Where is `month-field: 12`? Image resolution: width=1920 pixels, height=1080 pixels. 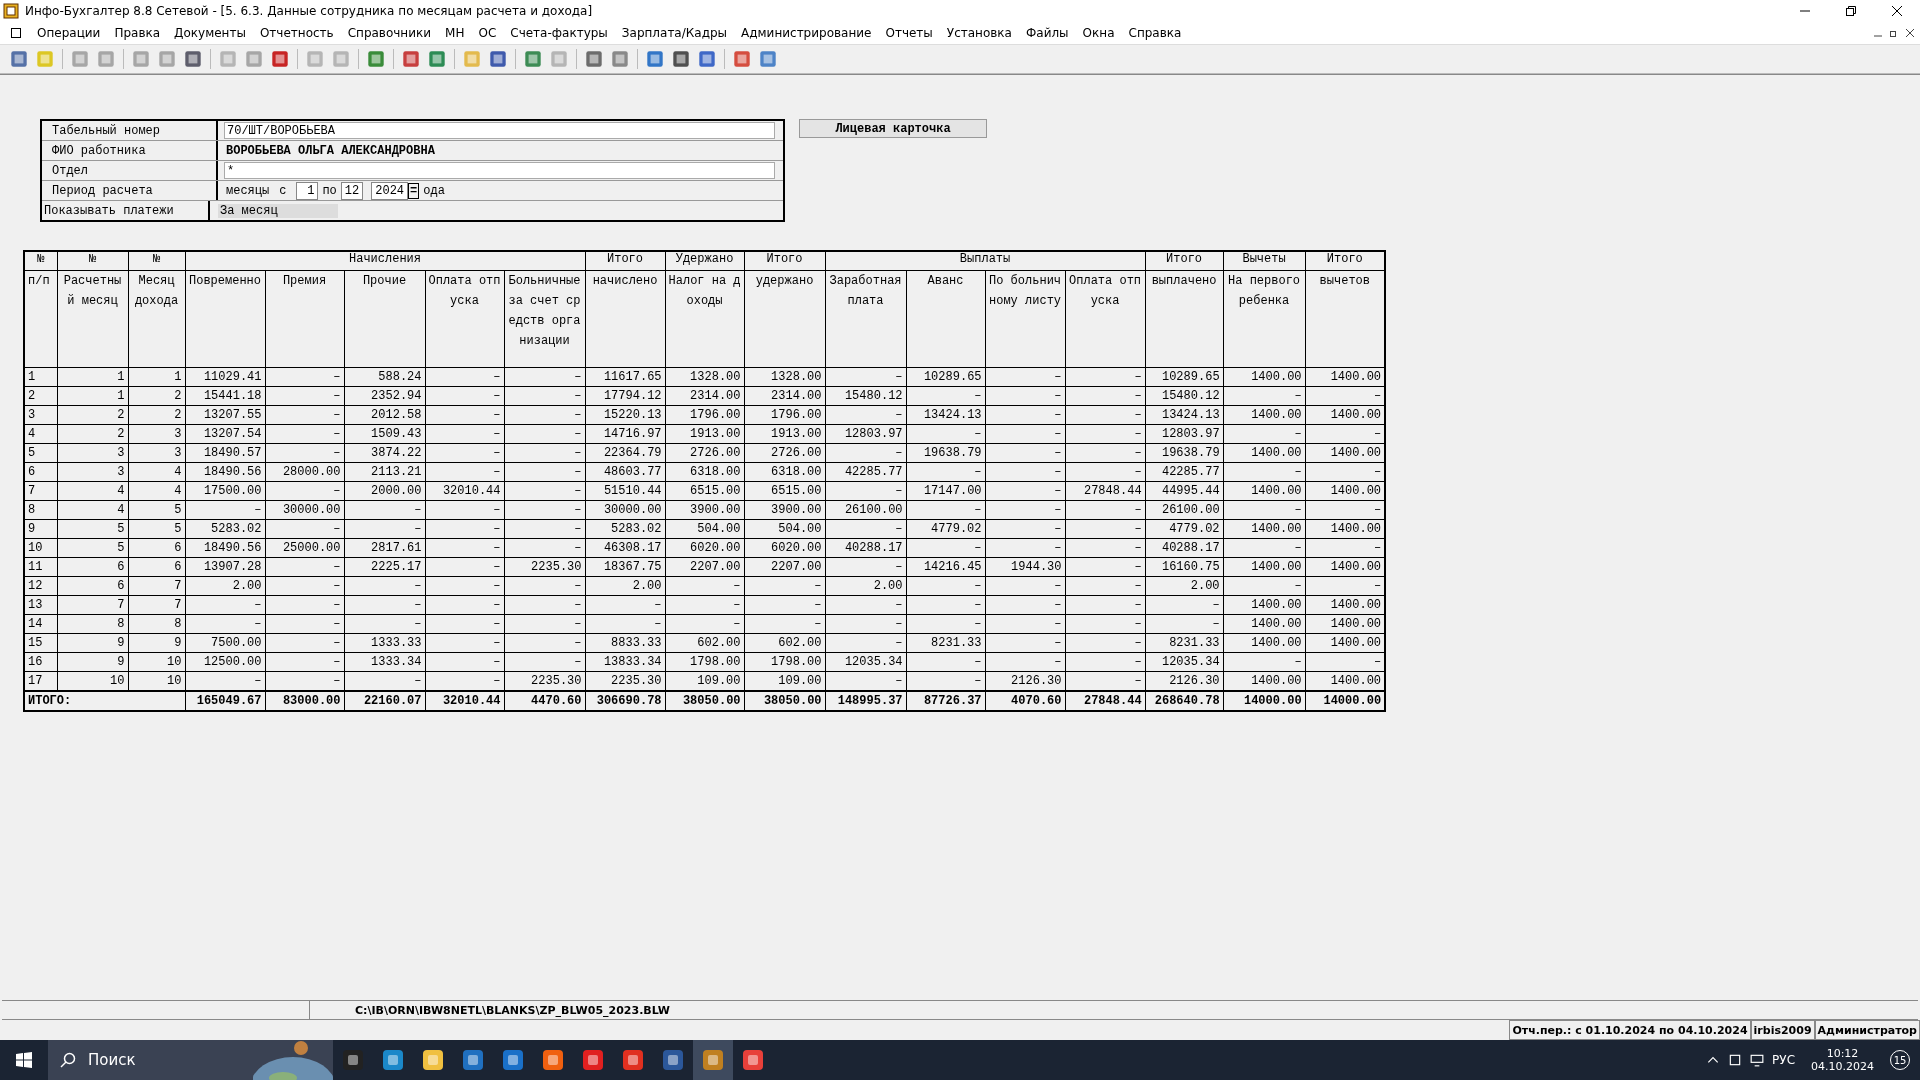 month-field: 12 is located at coordinates (352, 190).